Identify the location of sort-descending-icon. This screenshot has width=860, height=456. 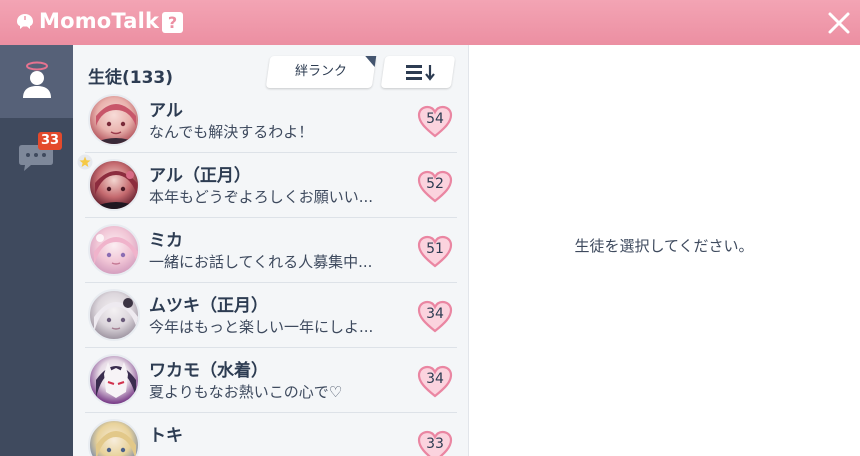
(420, 73).